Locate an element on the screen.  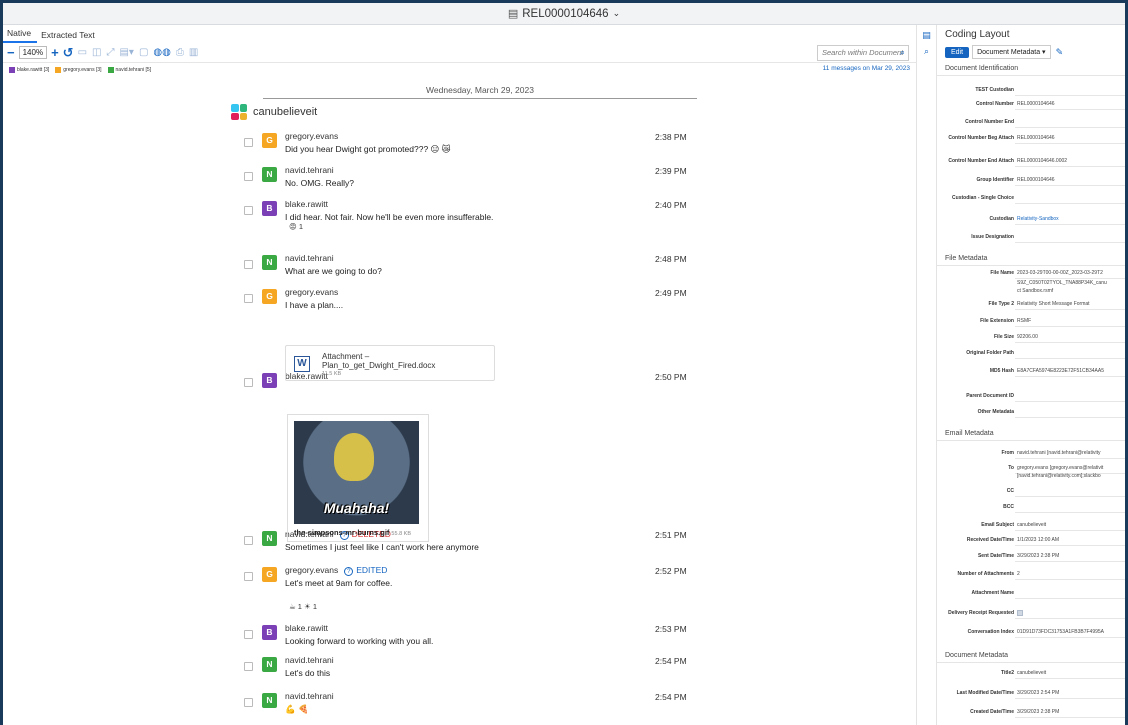
search-input: Search within Document ⌕ is located at coordinates (863, 53).